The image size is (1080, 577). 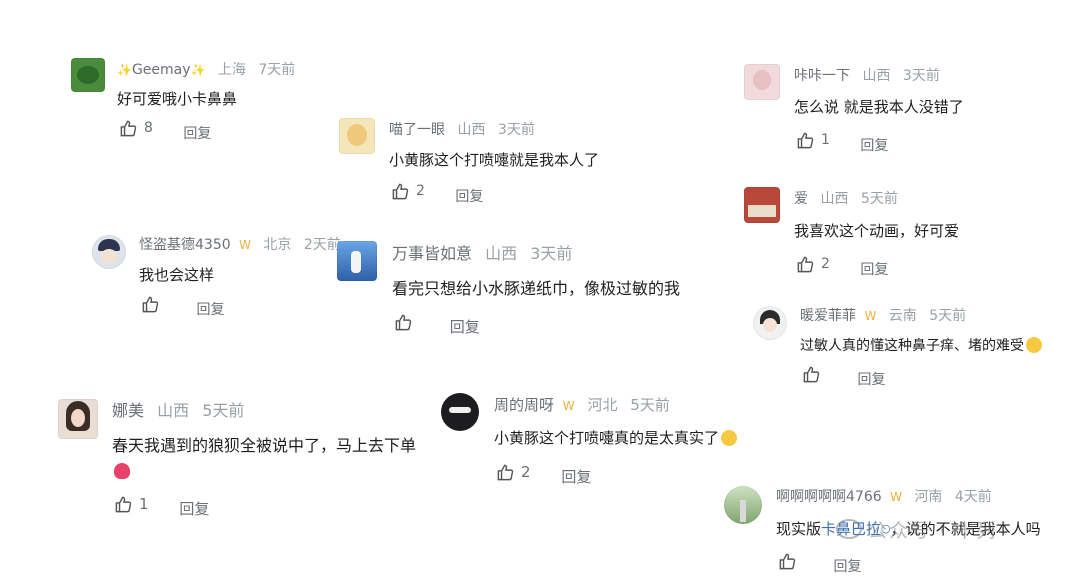 What do you see at coordinates (536, 288) in the screenshot?
I see `comment-text: 看完只想给小水豚递纸巾，像极过敏的我` at bounding box center [536, 288].